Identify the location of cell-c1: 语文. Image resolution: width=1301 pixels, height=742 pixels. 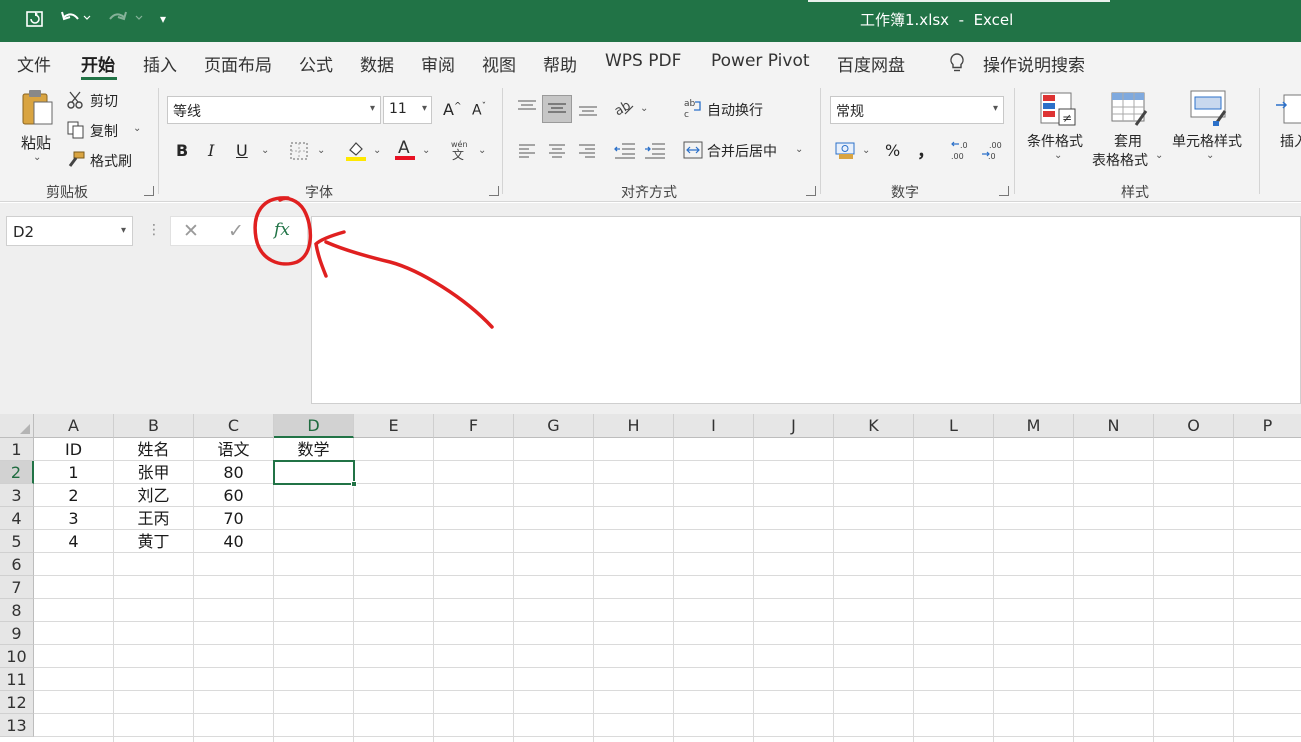
(234, 449).